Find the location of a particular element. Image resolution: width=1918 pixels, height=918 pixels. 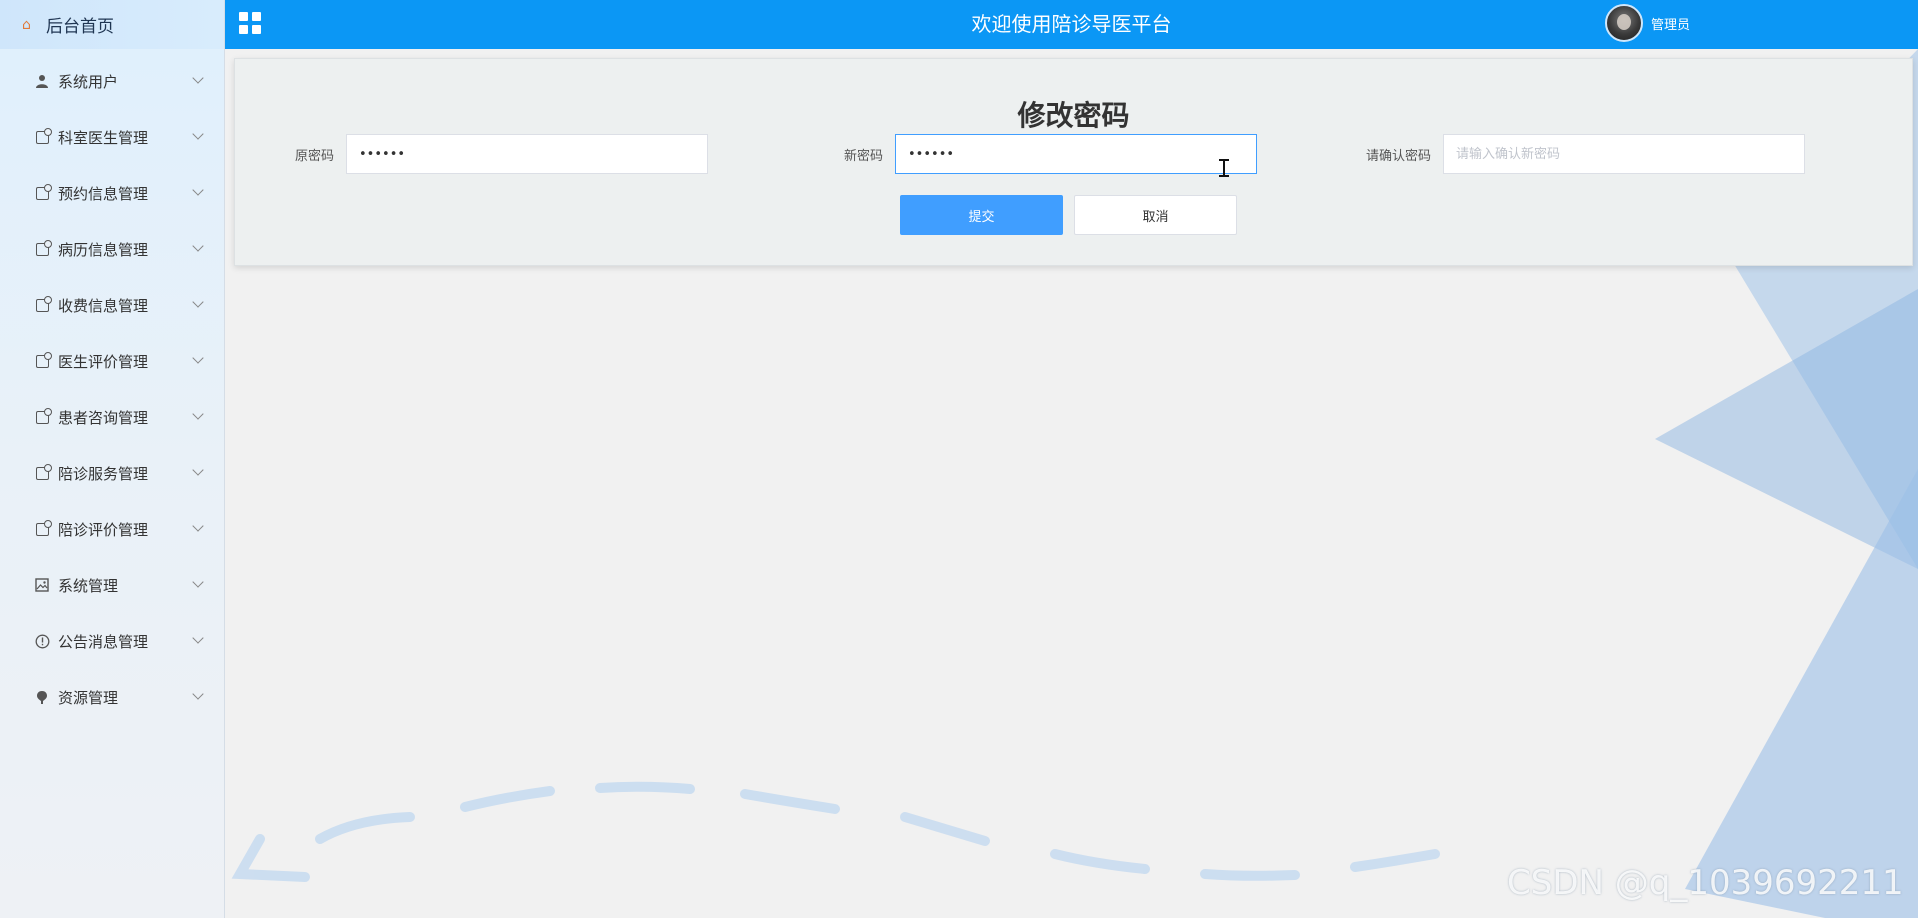

sidebar-item-label: 陪诊评价管理 is located at coordinates (103, 529).